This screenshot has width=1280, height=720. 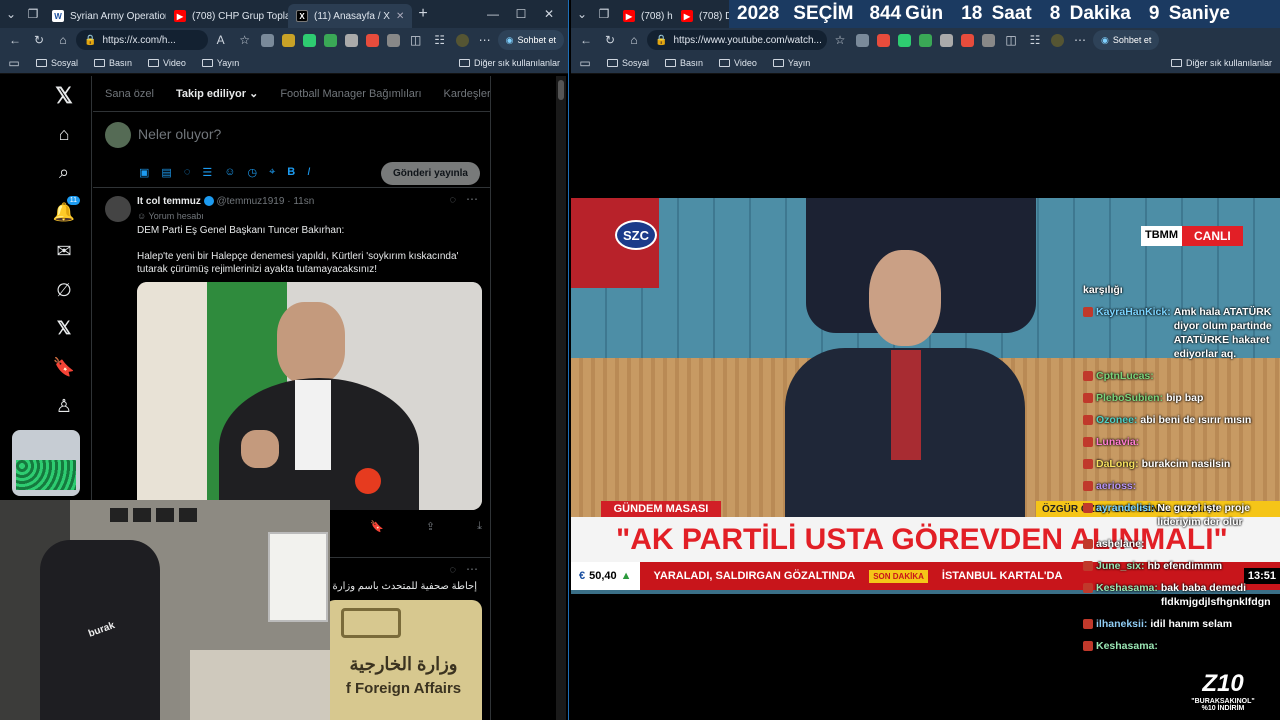 I want to click on maximize-icon: ☐, so click(x=521, y=14).